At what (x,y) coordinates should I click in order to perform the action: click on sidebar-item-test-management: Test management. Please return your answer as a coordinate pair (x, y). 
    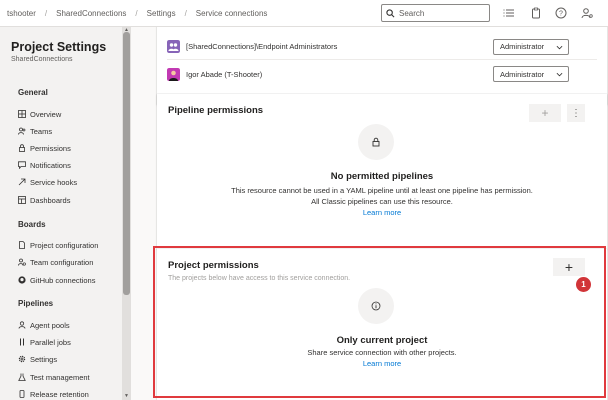
    Looking at the image, I should click on (54, 377).